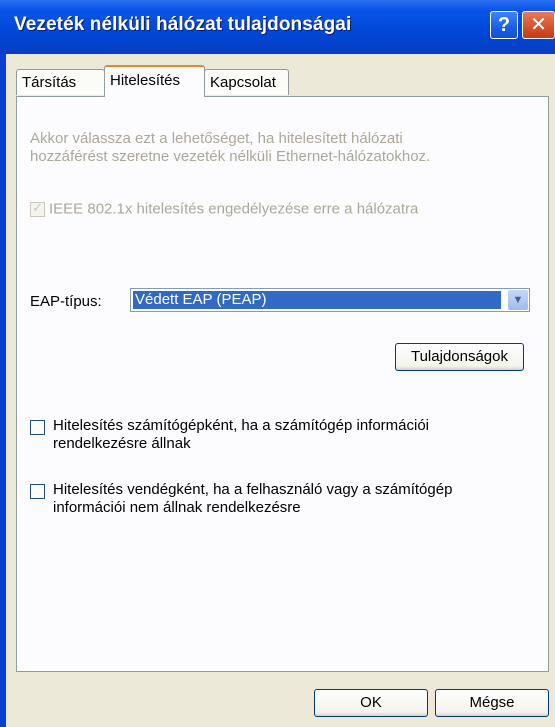 This screenshot has width=555, height=727. I want to click on guest-auth-checkbox, so click(37, 491).